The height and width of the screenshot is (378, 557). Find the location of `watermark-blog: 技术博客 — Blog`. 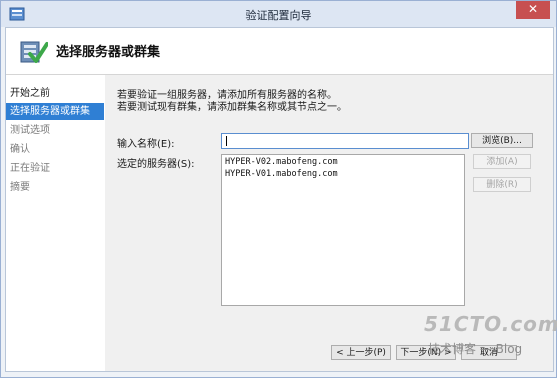

watermark-blog: 技术博客 — Blog is located at coordinates (475, 349).